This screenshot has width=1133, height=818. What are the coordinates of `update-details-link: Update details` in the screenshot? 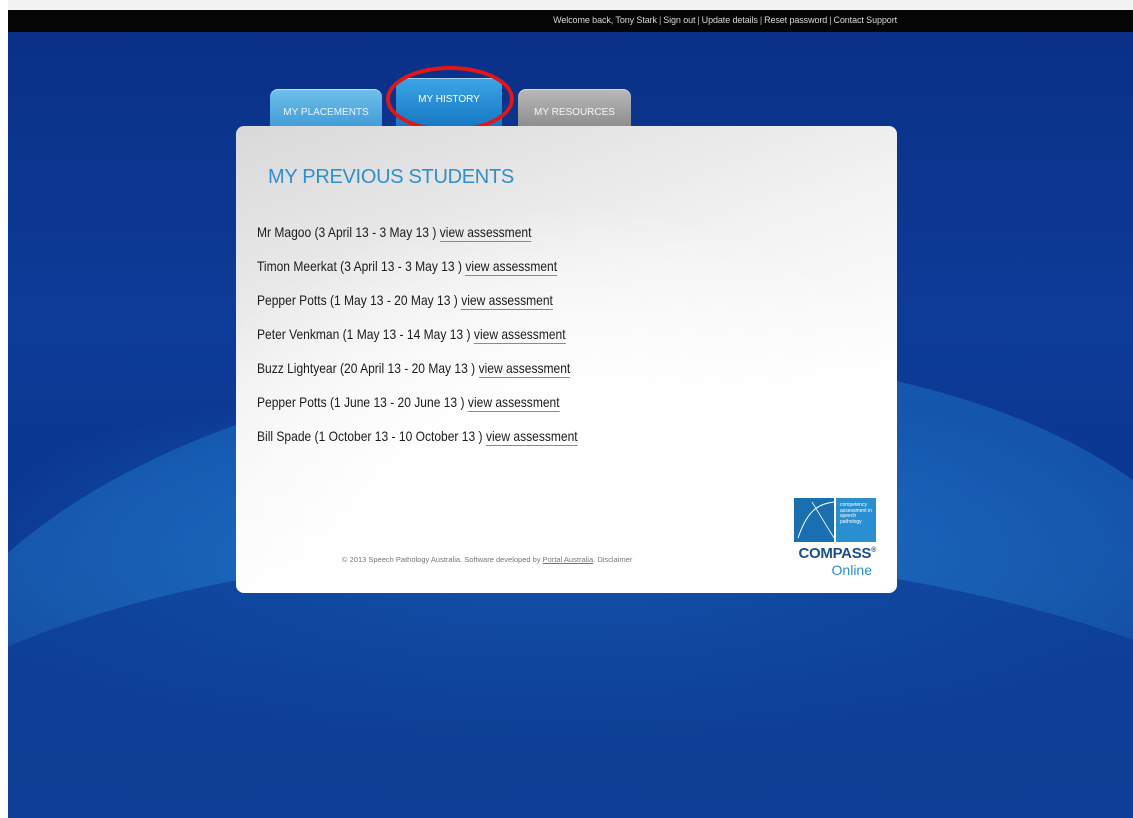 It's located at (730, 20).